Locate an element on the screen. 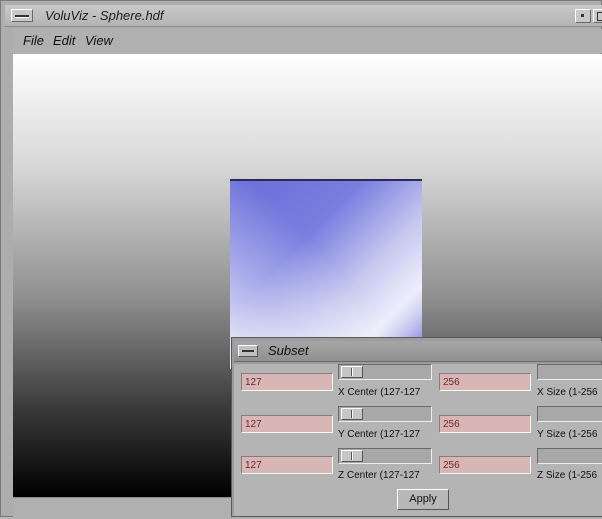  x-size-field: 256 is located at coordinates (485, 382).